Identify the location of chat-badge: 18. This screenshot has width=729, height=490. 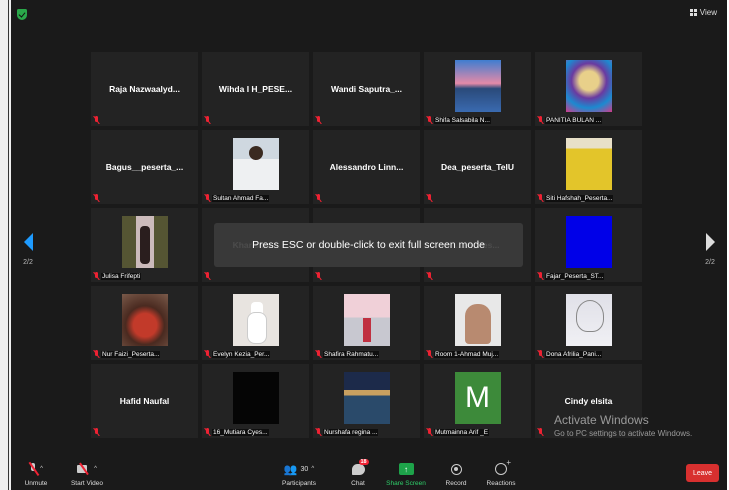
(363, 461).